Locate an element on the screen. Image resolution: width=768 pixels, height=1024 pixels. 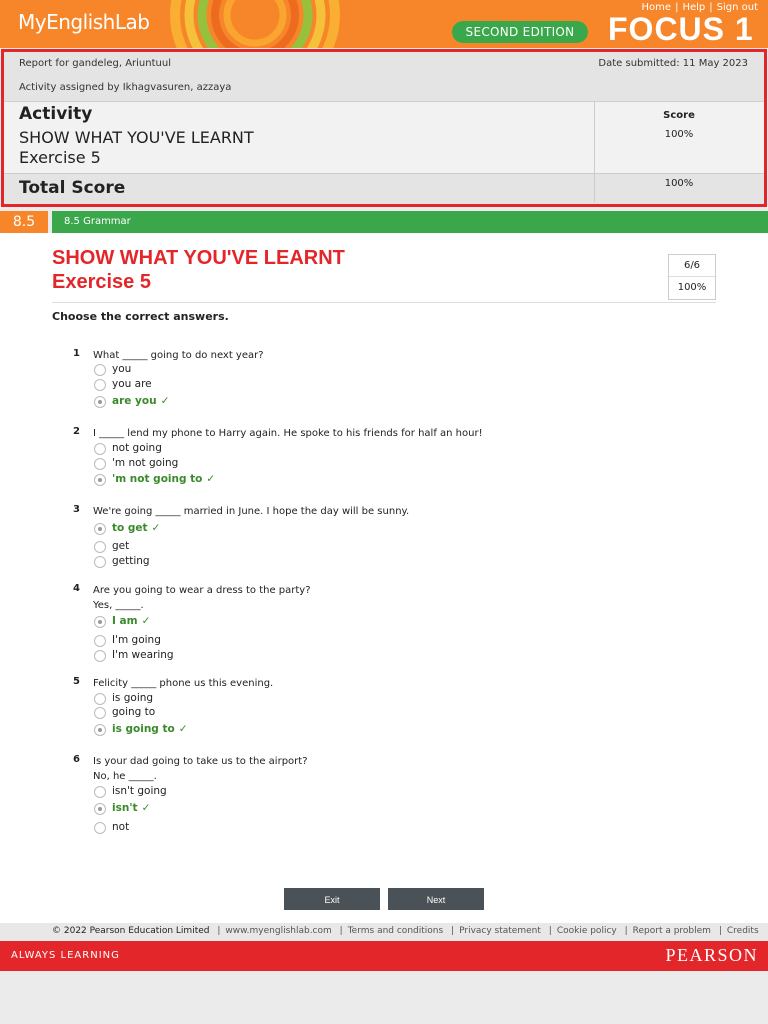
logo-my: My is located at coordinates (32, 22).